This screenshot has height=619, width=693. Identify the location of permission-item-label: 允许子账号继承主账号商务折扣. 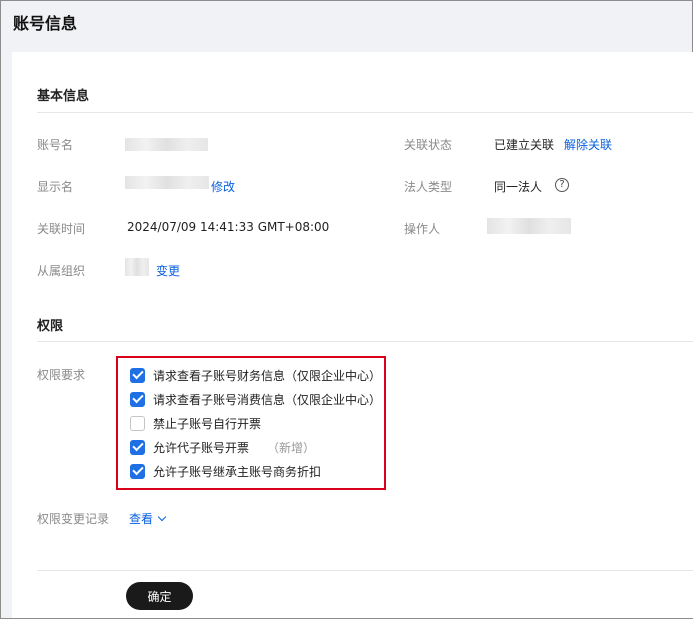
(237, 471).